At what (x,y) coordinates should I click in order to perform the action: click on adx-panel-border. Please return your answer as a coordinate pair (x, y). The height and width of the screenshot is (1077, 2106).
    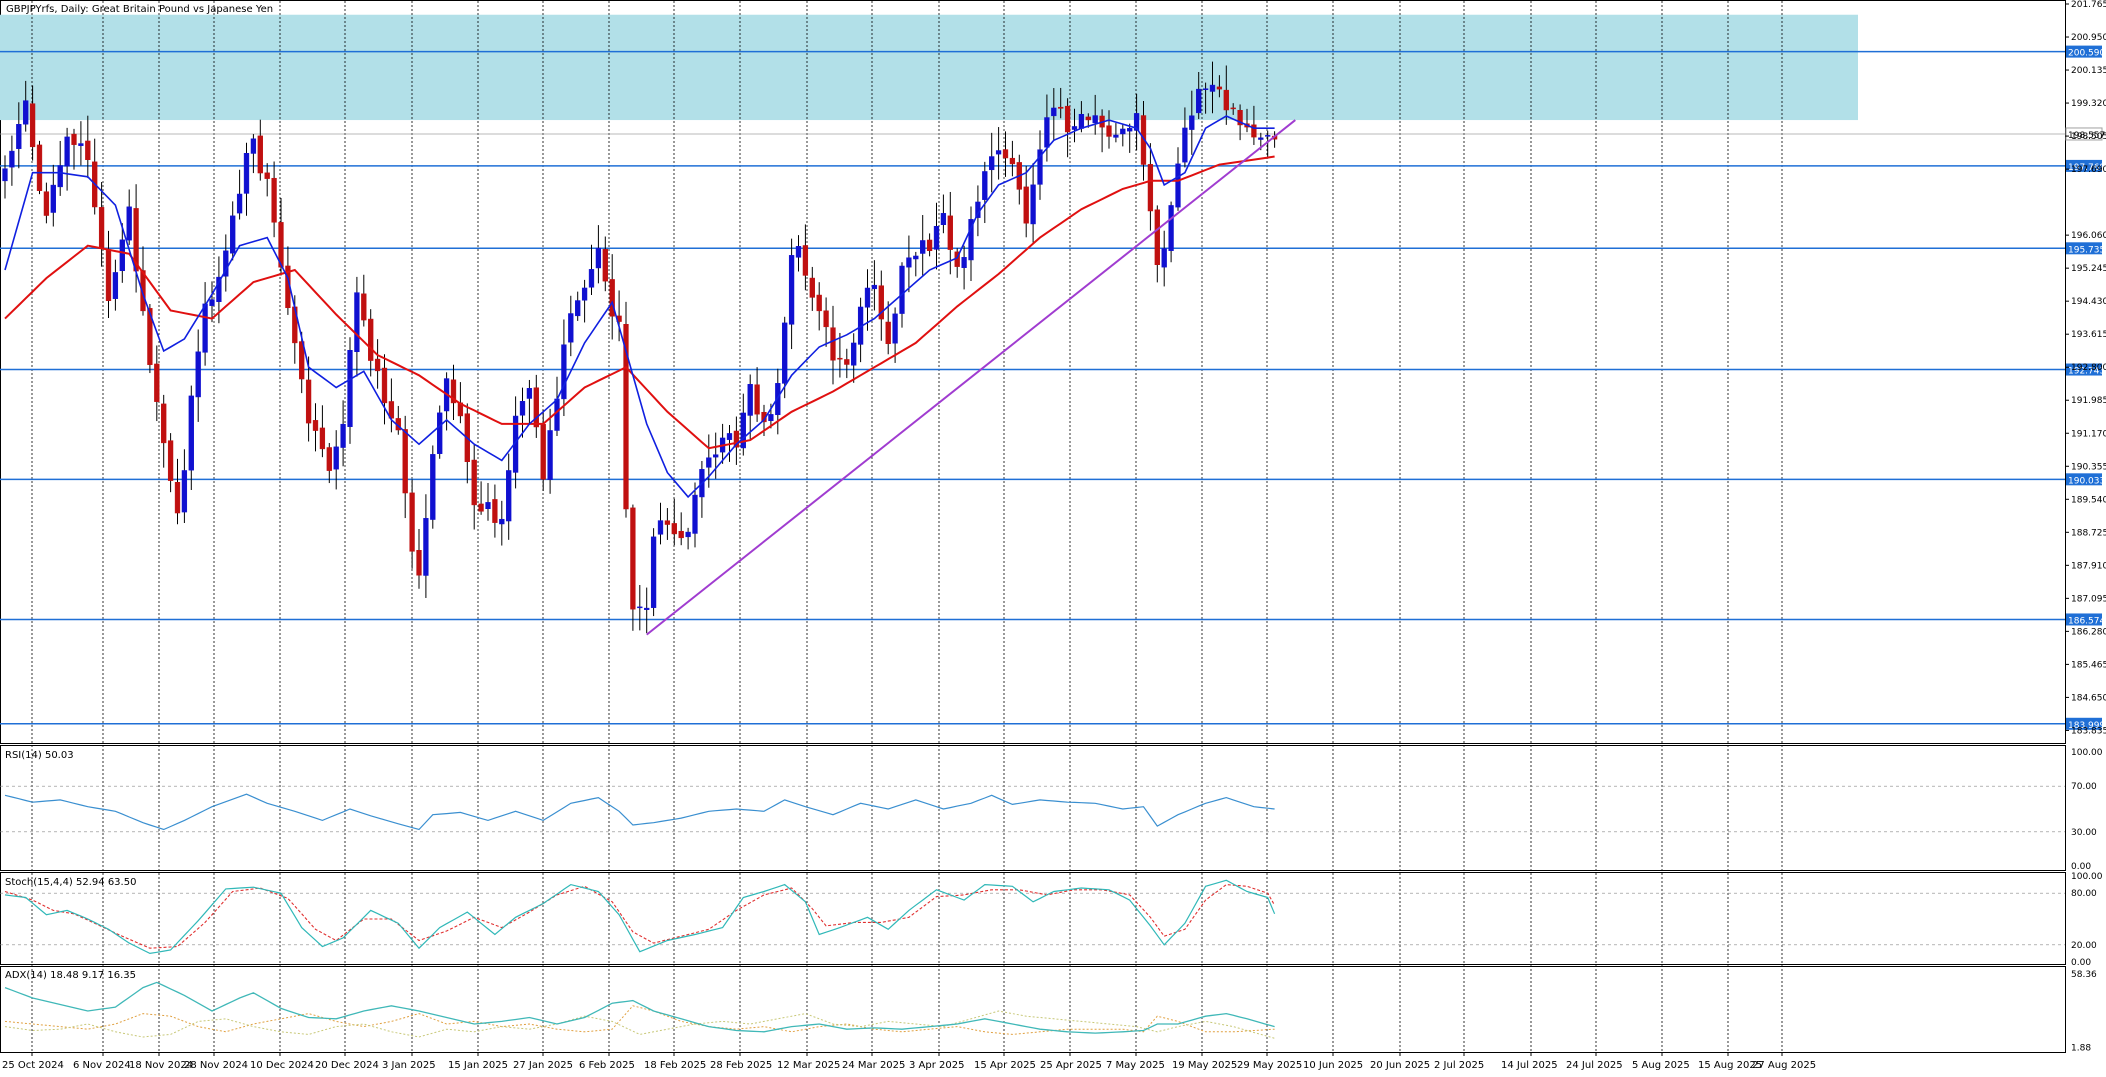
    Looking at the image, I should click on (1033, 1009).